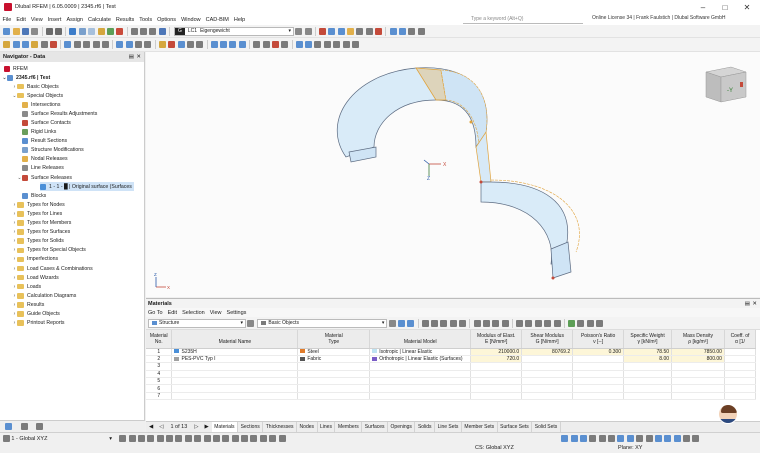  What do you see at coordinates (44, 177) in the screenshot?
I see `nav-item: ⌄ Surface Releases` at bounding box center [44, 177].